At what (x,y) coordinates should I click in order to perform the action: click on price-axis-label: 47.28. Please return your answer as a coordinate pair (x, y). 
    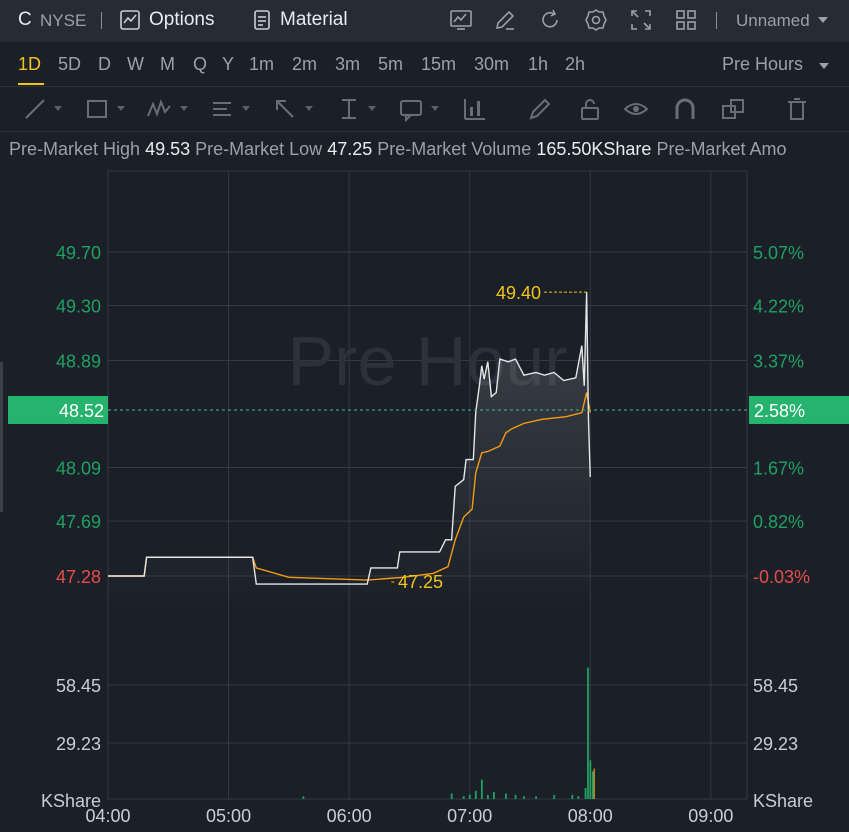
    Looking at the image, I should click on (78, 577).